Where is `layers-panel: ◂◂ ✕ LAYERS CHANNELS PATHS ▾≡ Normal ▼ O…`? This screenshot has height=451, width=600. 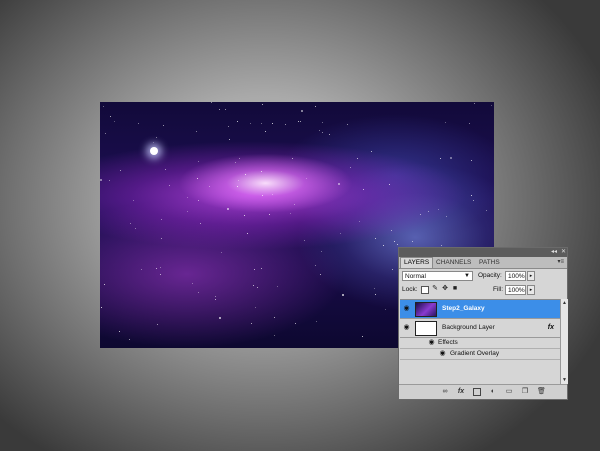 layers-panel: ◂◂ ✕ LAYERS CHANNELS PATHS ▾≡ Normal ▼ O… is located at coordinates (483, 323).